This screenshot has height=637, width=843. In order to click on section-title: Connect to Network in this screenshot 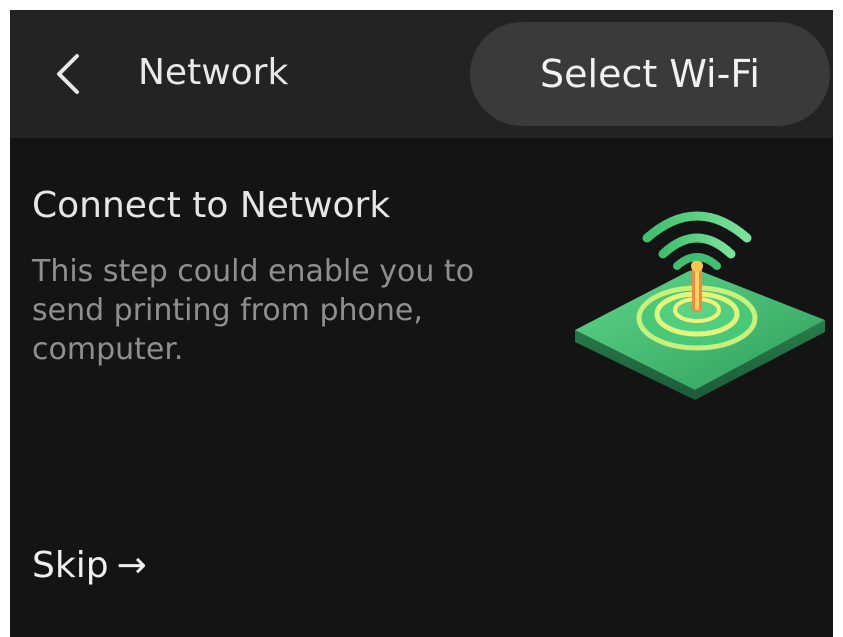, I will do `click(211, 205)`.